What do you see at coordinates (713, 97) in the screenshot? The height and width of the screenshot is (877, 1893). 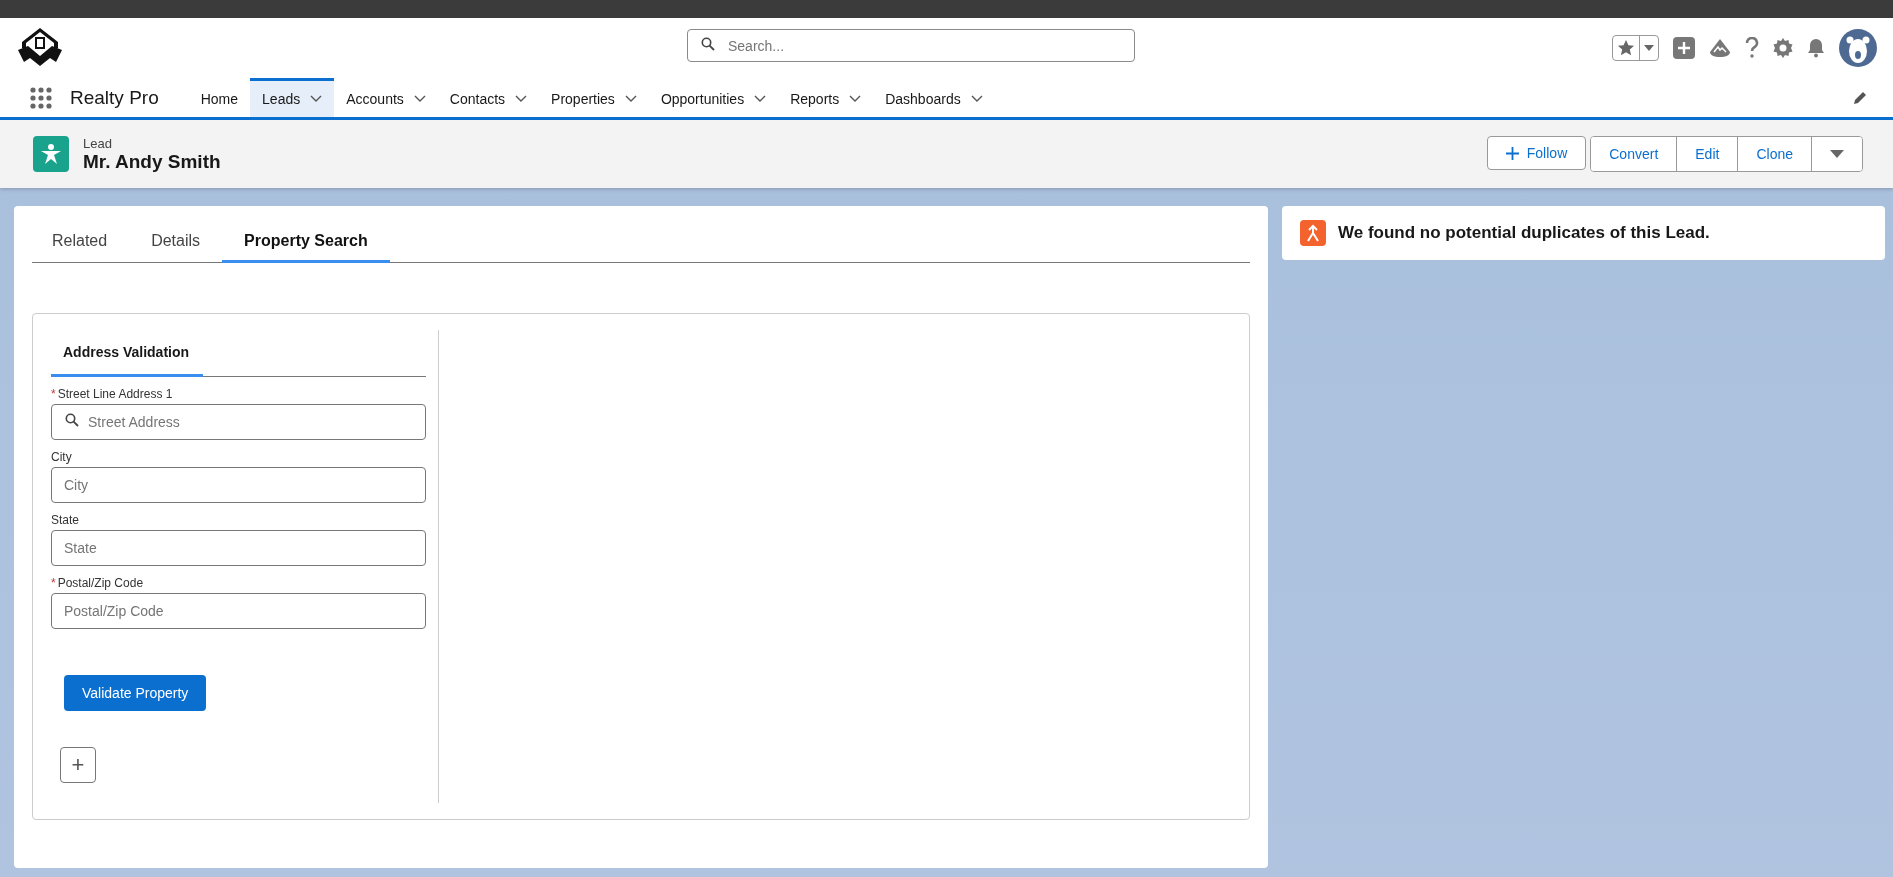 I see `nav-tab: Opportunities` at bounding box center [713, 97].